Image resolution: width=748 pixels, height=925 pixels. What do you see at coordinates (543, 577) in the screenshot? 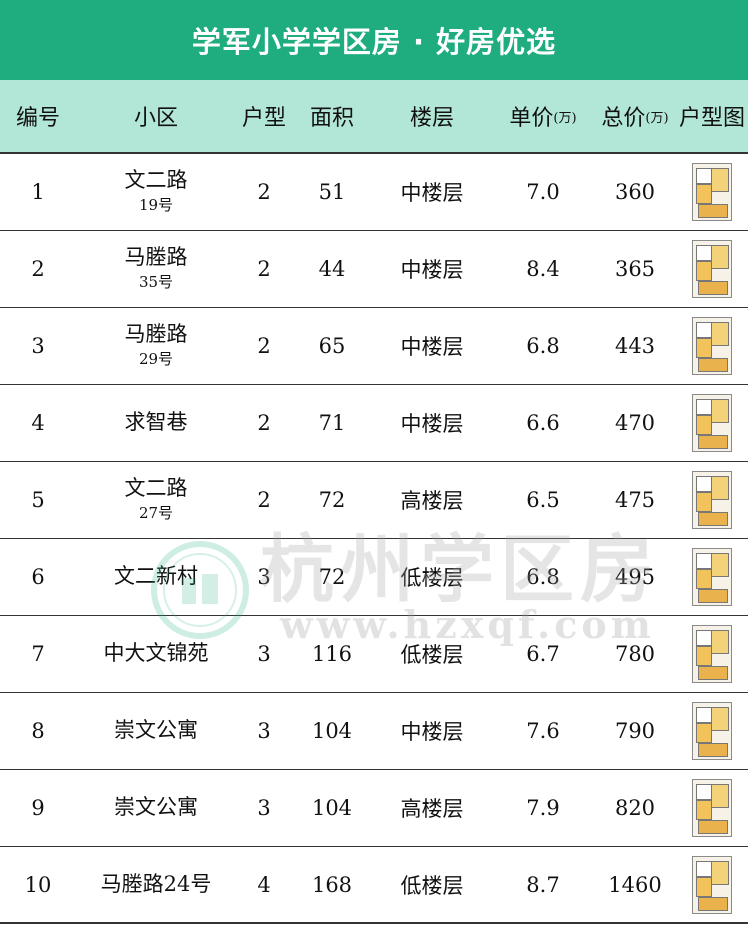
I see `cell-unit-price: 6.8` at bounding box center [543, 577].